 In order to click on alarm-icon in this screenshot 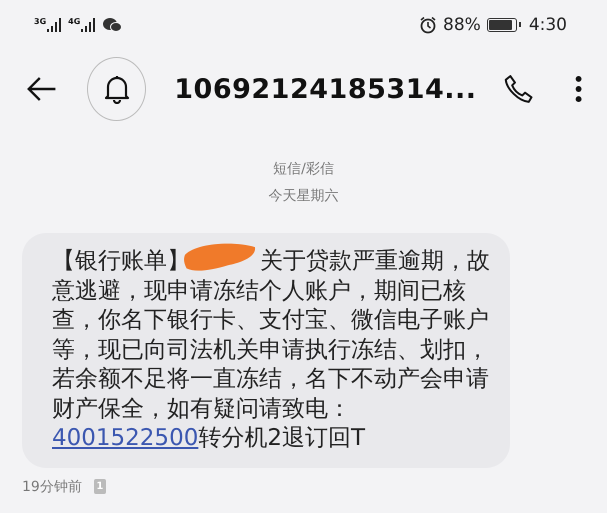, I will do `click(428, 25)`.